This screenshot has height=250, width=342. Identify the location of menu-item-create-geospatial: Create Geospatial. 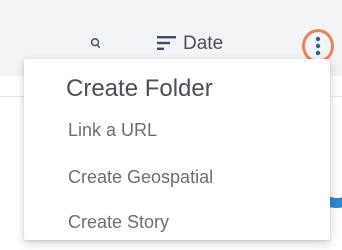
(140, 177).